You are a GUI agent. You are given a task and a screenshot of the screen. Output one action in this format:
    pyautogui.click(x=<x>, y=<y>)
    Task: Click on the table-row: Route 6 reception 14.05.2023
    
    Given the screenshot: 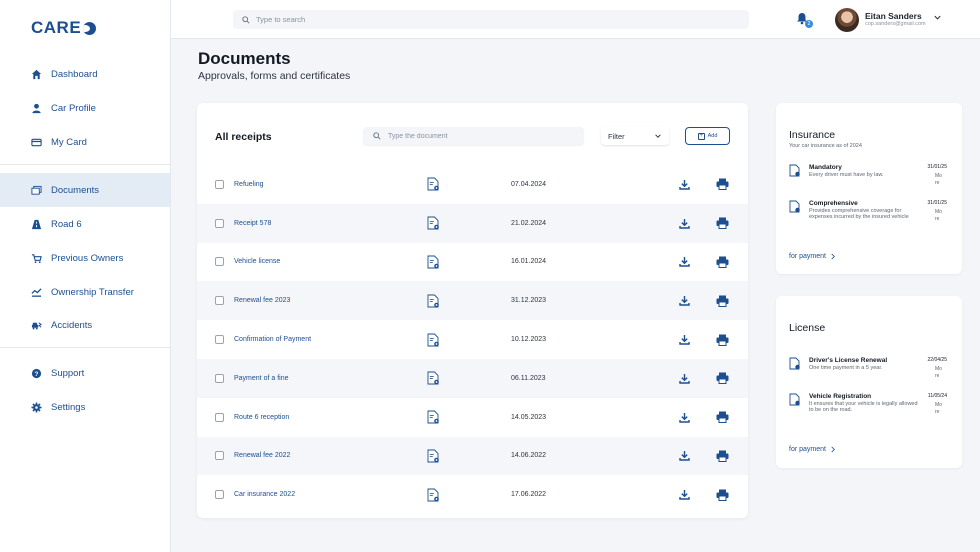 What is the action you would take?
    pyautogui.click(x=472, y=417)
    